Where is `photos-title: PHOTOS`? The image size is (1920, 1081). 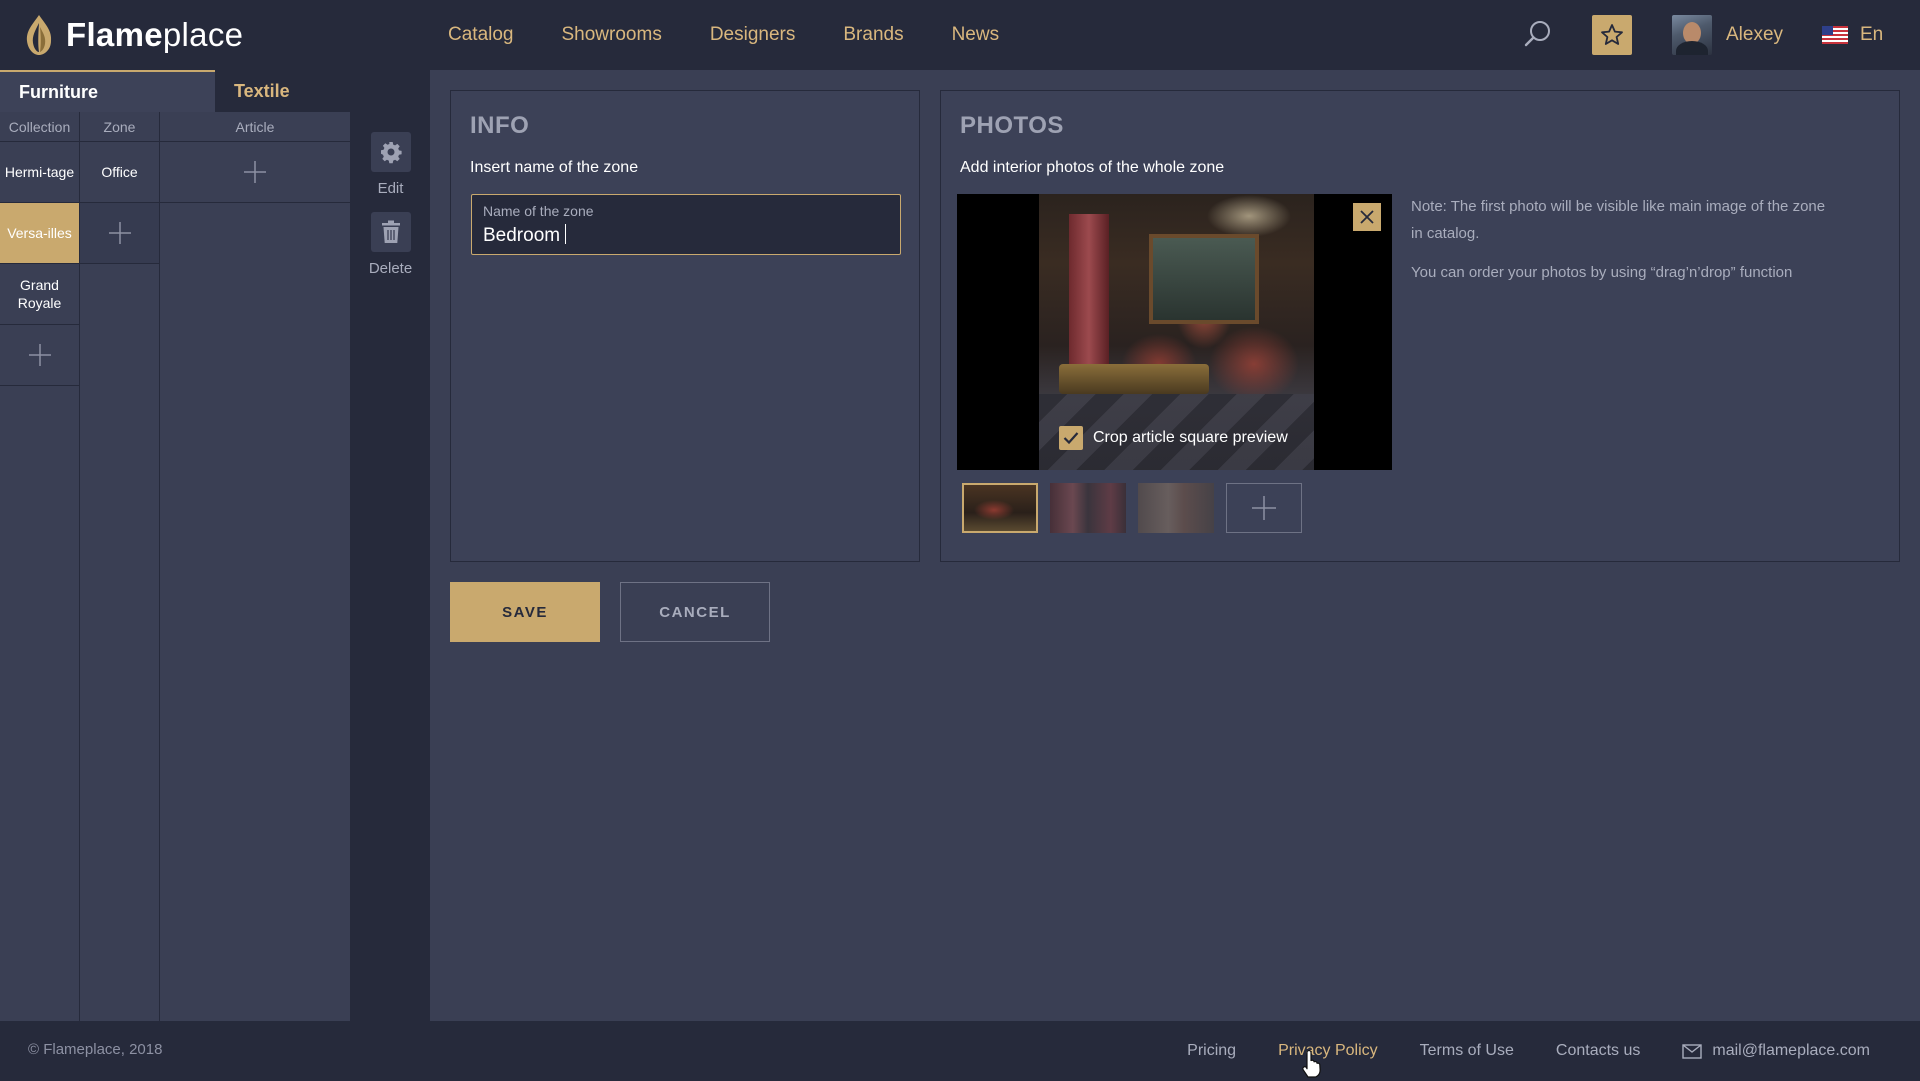
photos-title: PHOTOS is located at coordinates (1012, 125).